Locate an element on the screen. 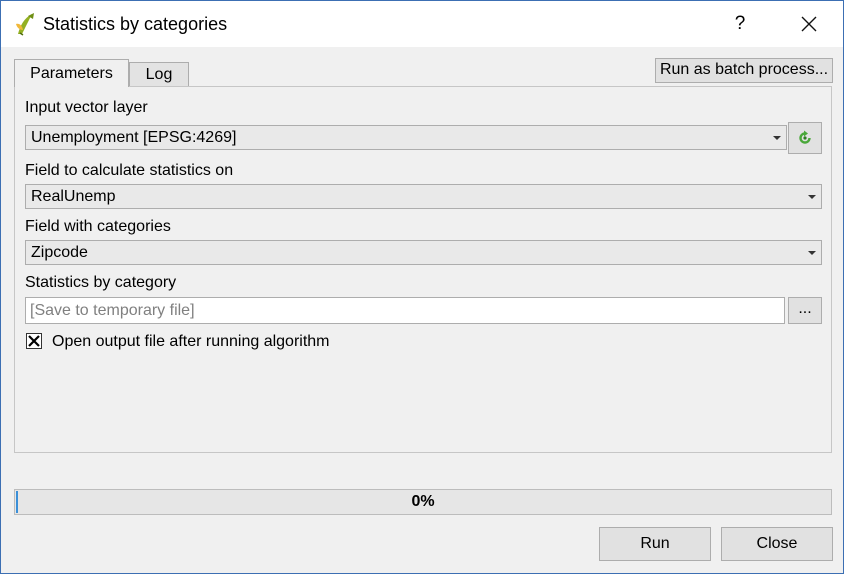 The image size is (844, 574). qgis-logo-icon is located at coordinates (25, 24).